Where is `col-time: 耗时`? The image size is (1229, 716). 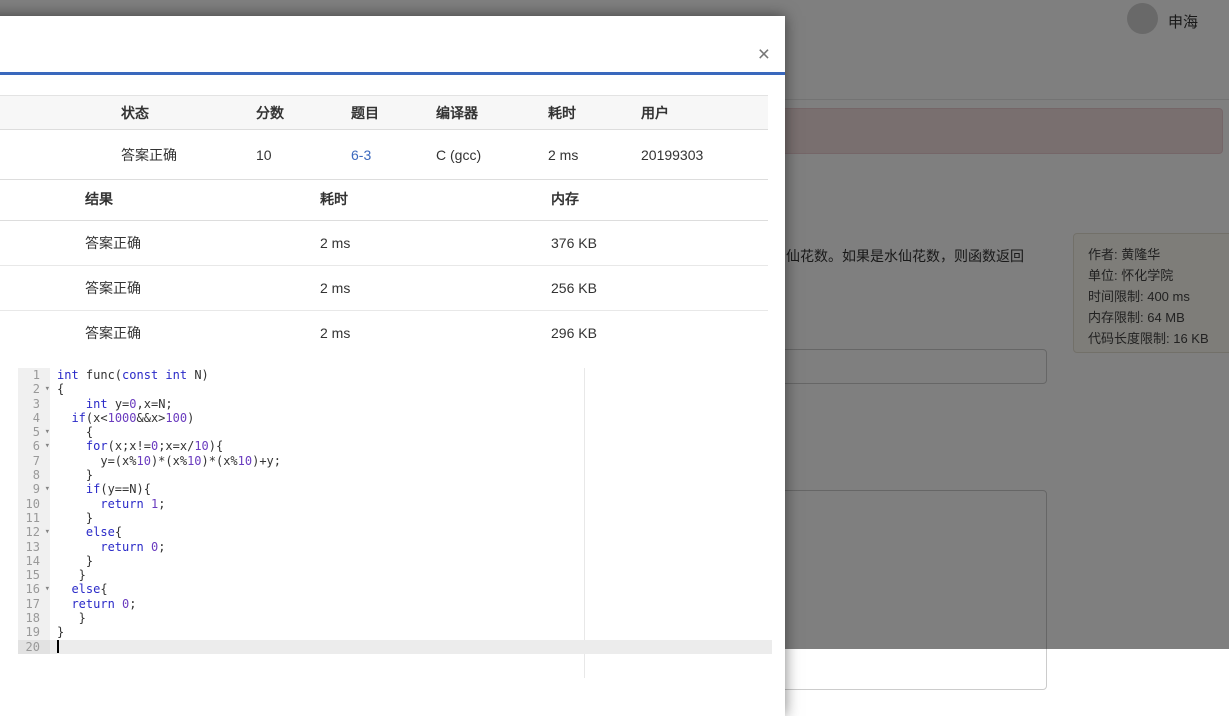
col-time: 耗时 is located at coordinates (562, 112).